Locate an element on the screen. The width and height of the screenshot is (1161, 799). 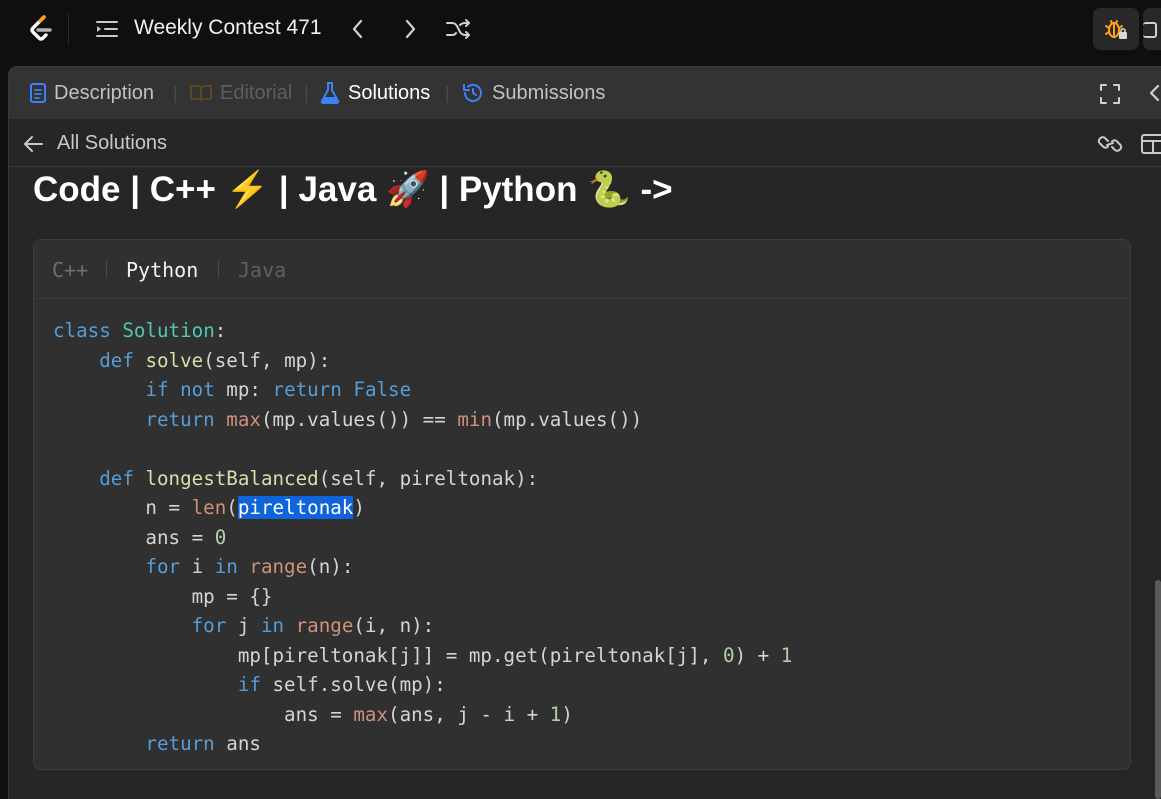
shuffle-icon is located at coordinates (458, 29).